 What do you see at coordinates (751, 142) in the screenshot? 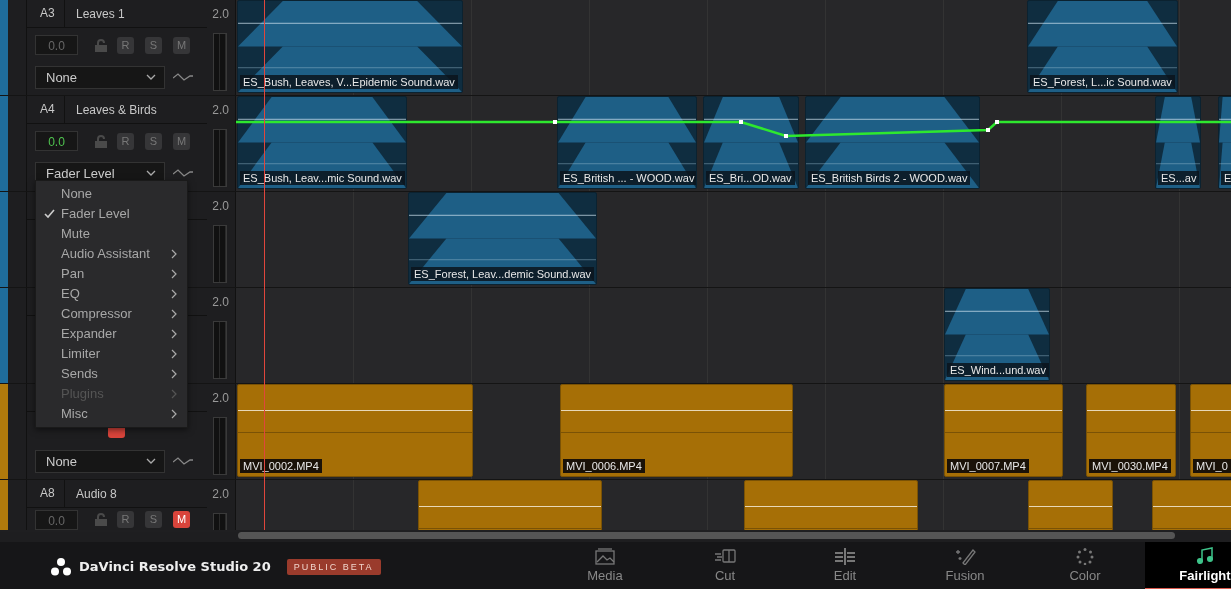
I see `audio-clip: ES_Bri...OD.wav` at bounding box center [751, 142].